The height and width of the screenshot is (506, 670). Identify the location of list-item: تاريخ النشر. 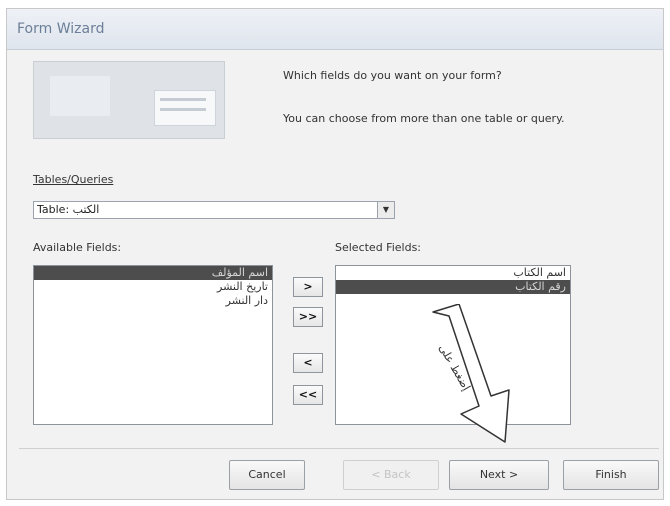
(153, 287).